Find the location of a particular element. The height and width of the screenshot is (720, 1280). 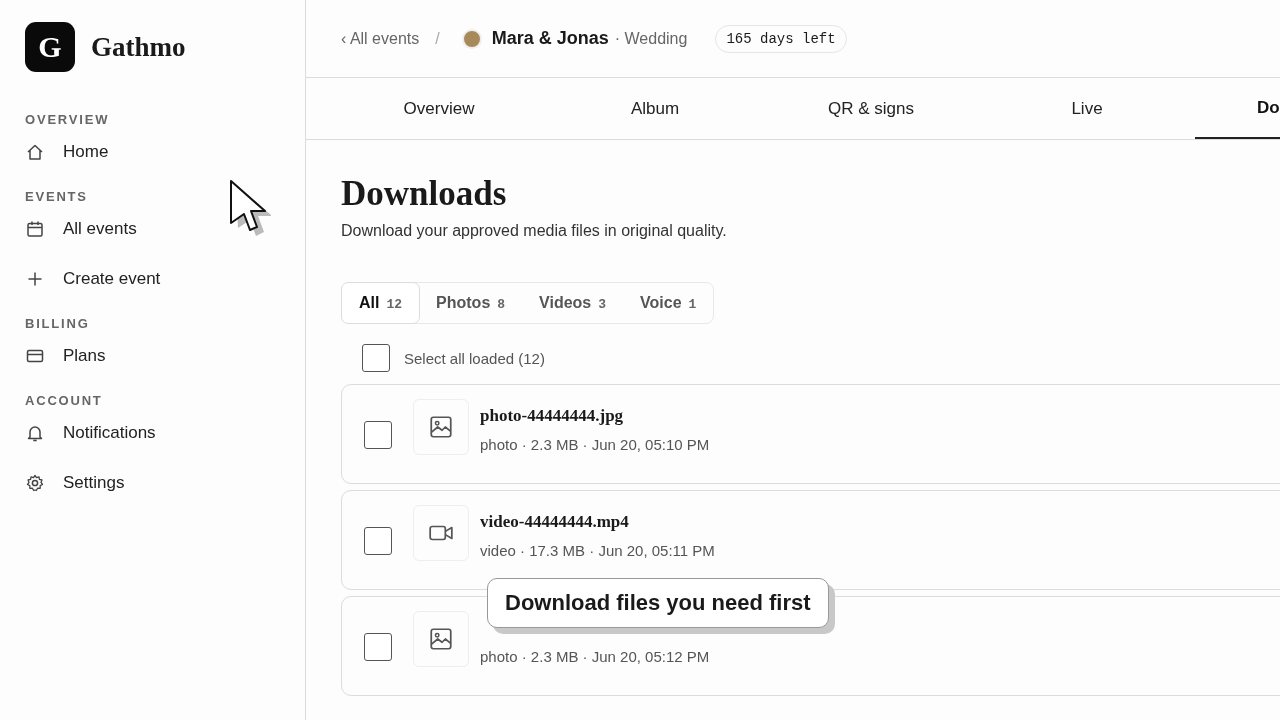

sidebar-item: Settings is located at coordinates (75, 483).